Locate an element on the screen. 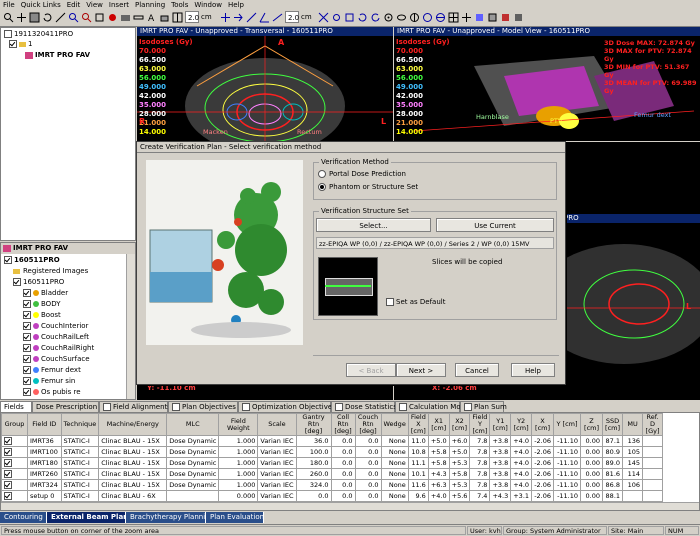 The image size is (700, 536). tab-plan-sum: Plan Sum is located at coordinates (483, 406).